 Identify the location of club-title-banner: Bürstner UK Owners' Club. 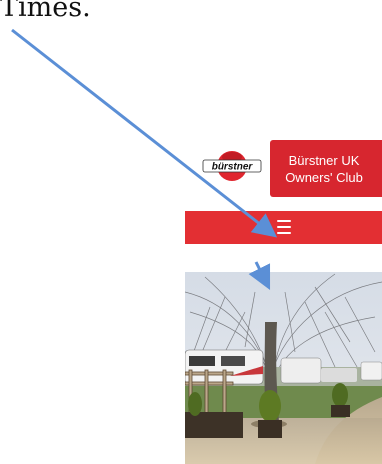
(326, 168).